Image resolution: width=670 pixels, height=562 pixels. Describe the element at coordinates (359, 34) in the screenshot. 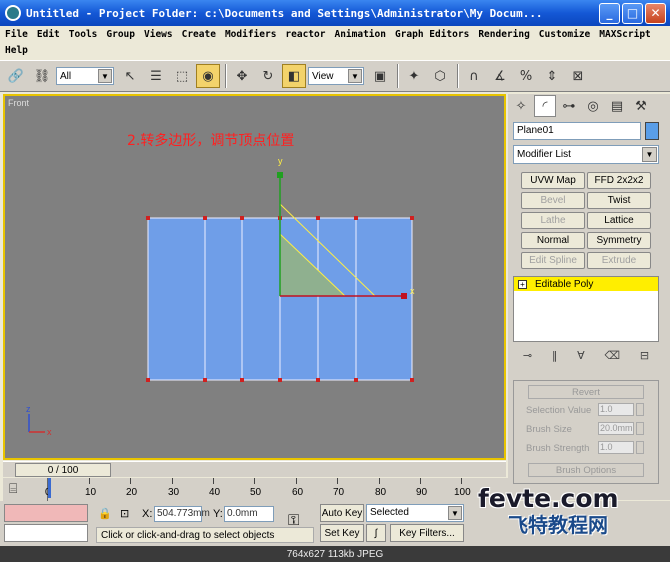

I see `menu-animation: Animation` at that location.